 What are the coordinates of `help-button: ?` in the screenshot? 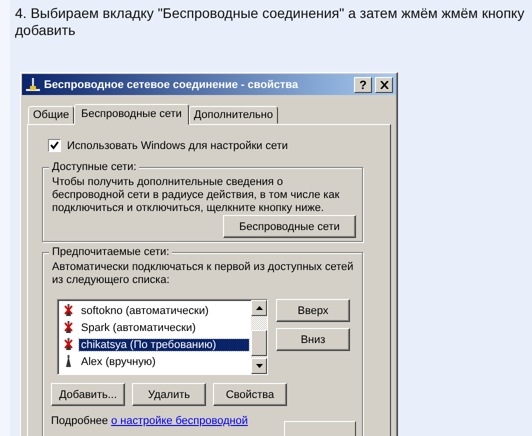 It's located at (363, 84).